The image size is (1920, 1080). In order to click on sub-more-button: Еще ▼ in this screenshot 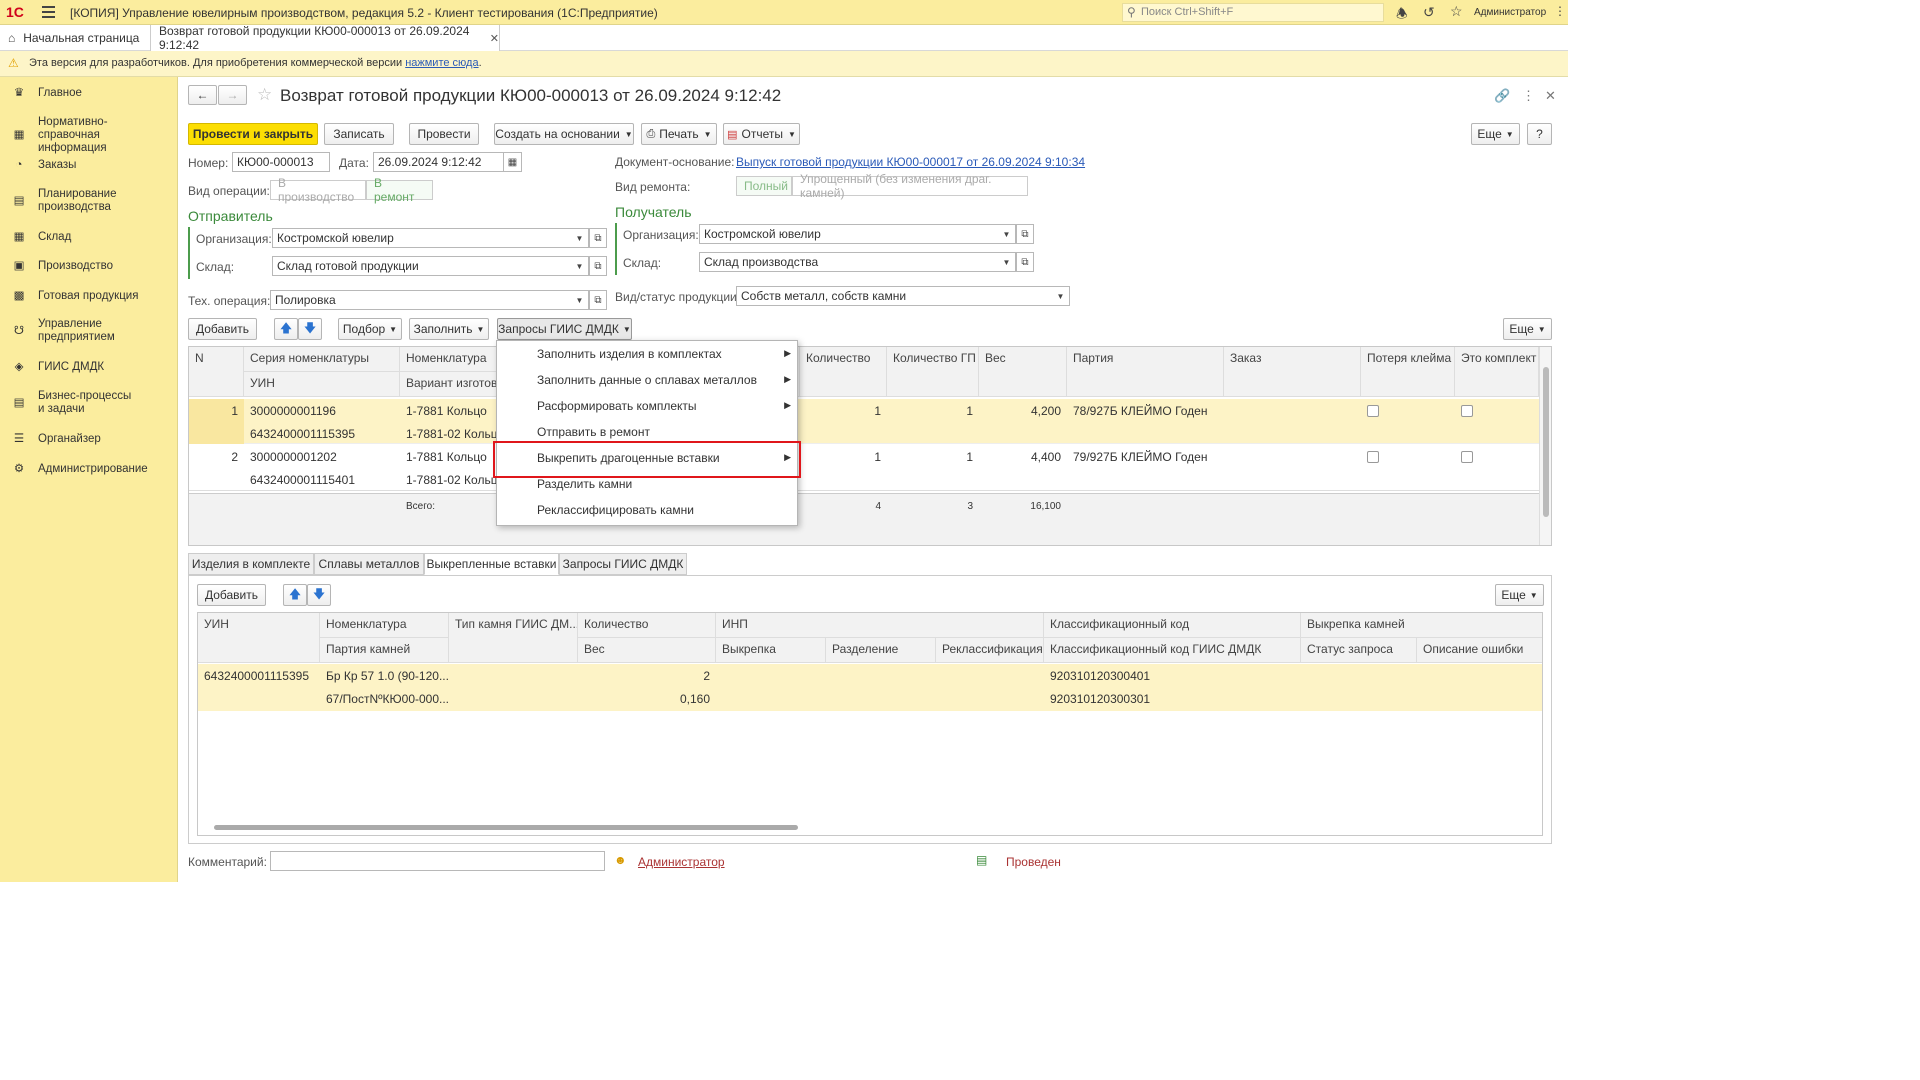, I will do `click(1519, 595)`.